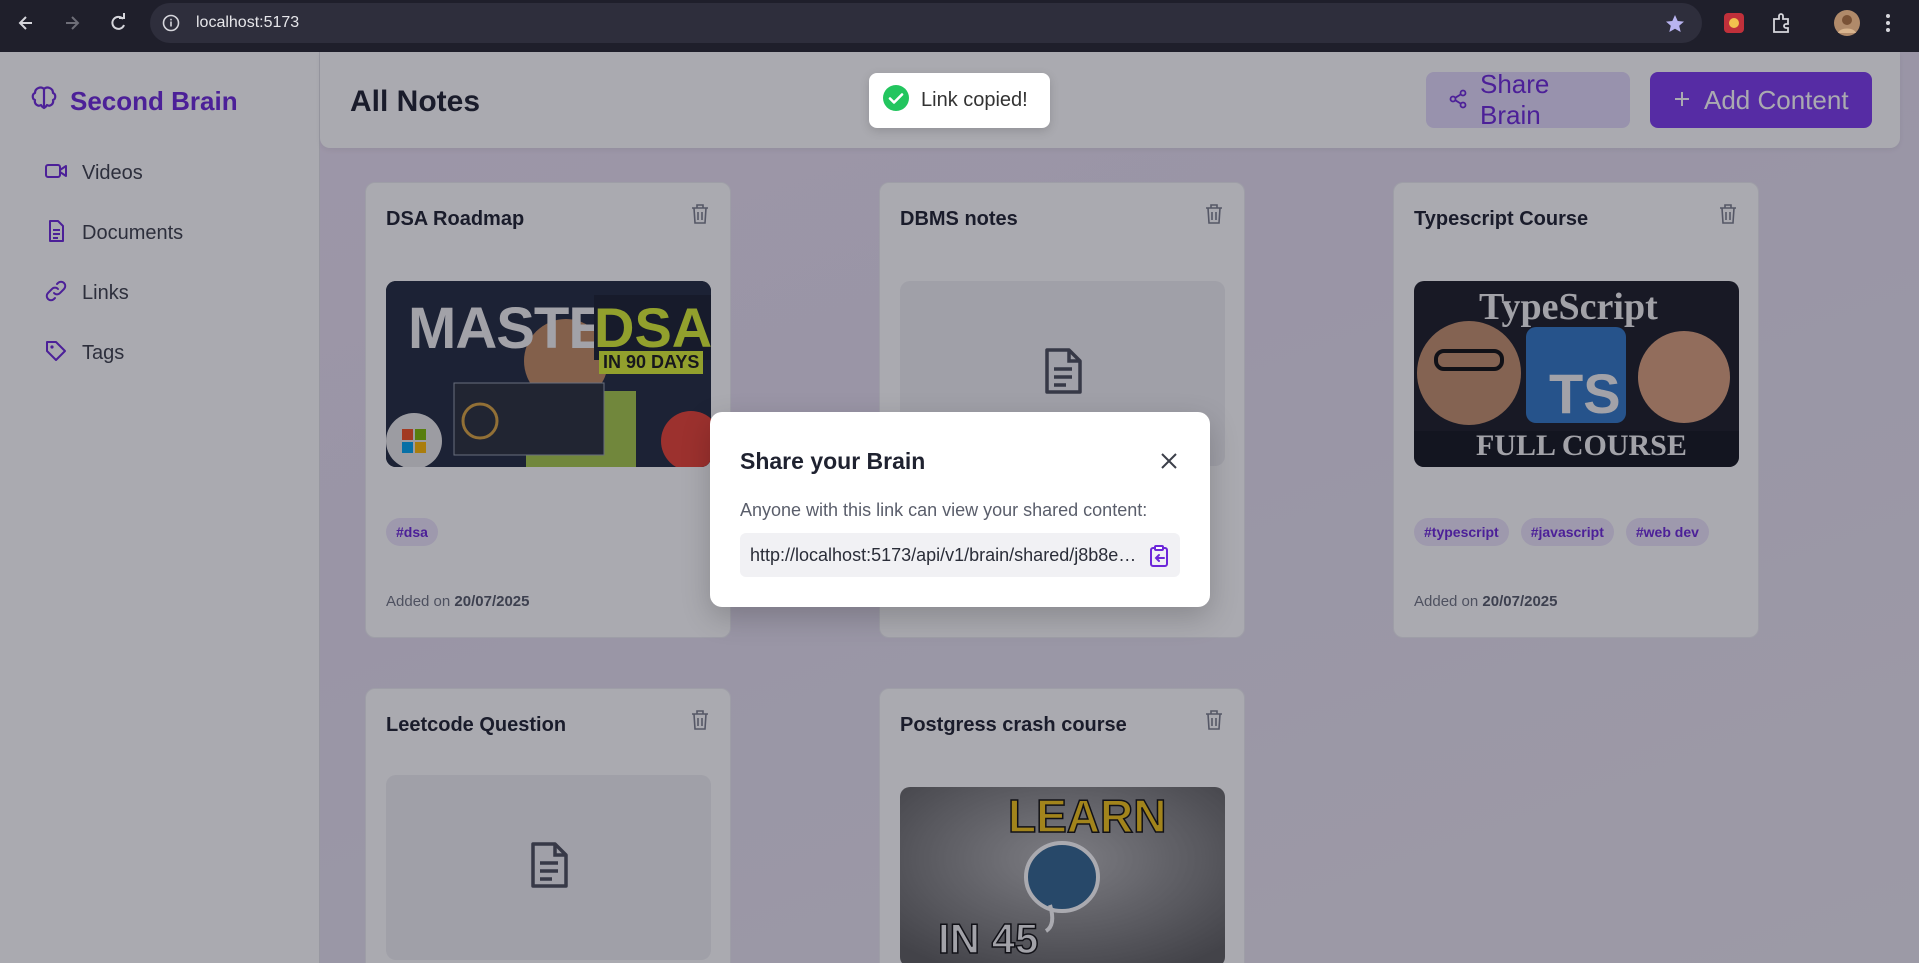 The image size is (1919, 963). Describe the element at coordinates (1675, 26) in the screenshot. I see `bookmark-star-icon` at that location.